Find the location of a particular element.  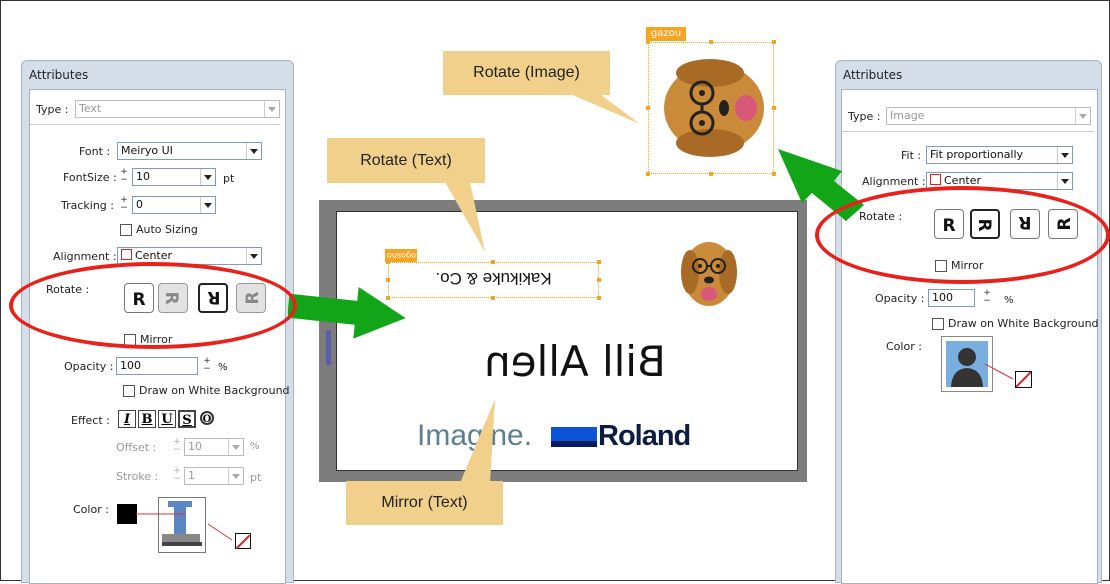

tracking-stepper: + − is located at coordinates (124, 204).